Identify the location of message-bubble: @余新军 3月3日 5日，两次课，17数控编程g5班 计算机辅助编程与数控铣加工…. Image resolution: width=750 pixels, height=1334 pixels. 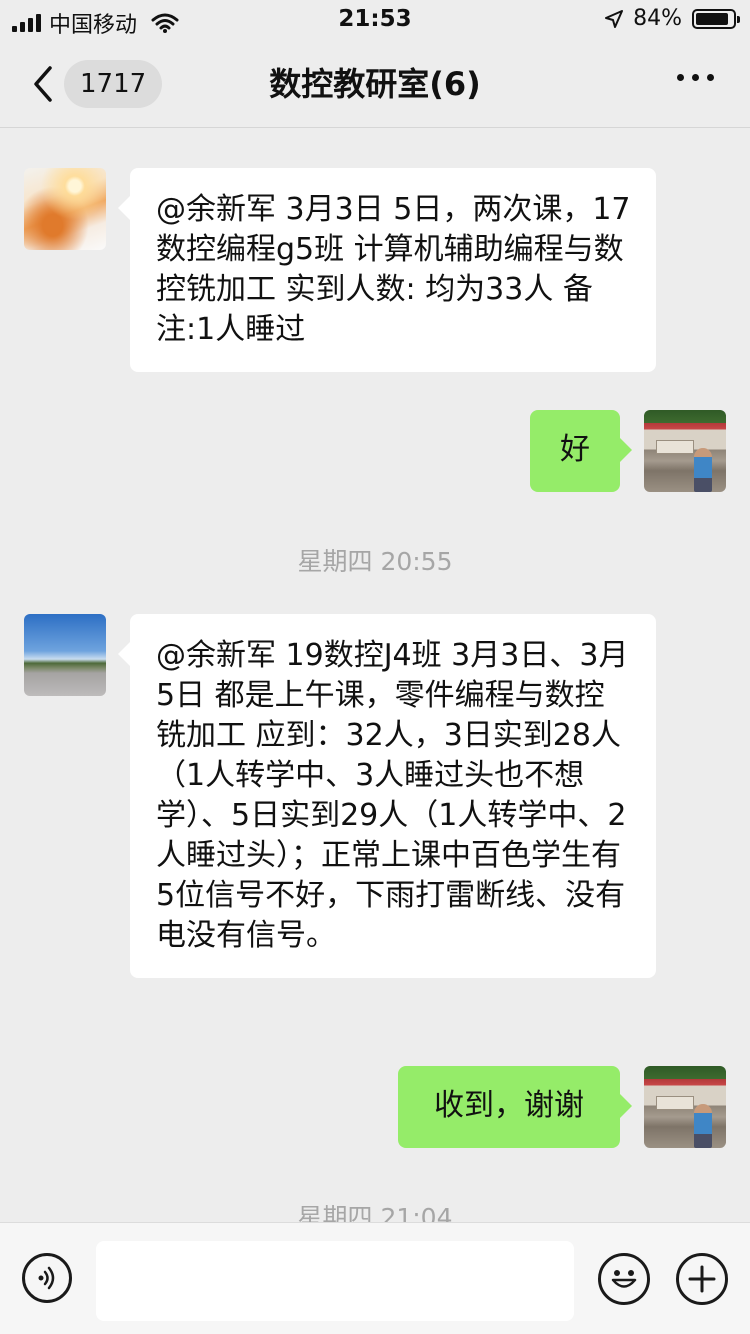
(387, 270).